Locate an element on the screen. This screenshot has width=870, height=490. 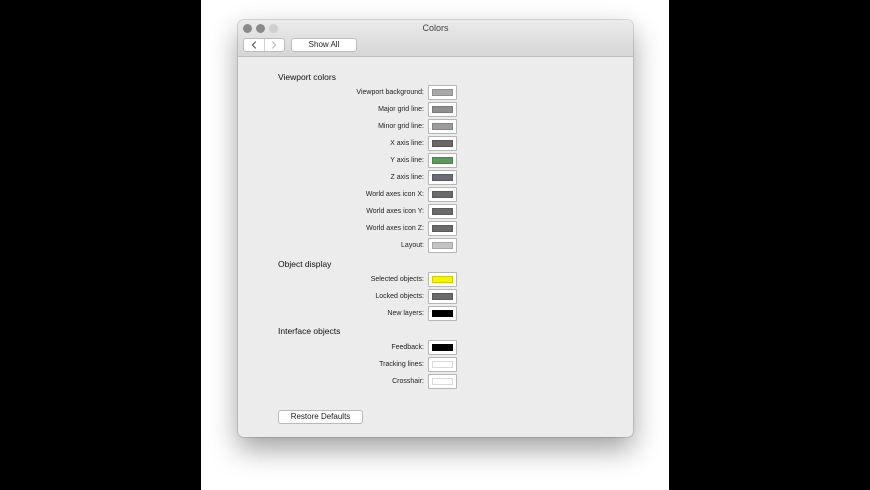
world-axes-icon-y-label: World axes icon Y: is located at coordinates (395, 211).